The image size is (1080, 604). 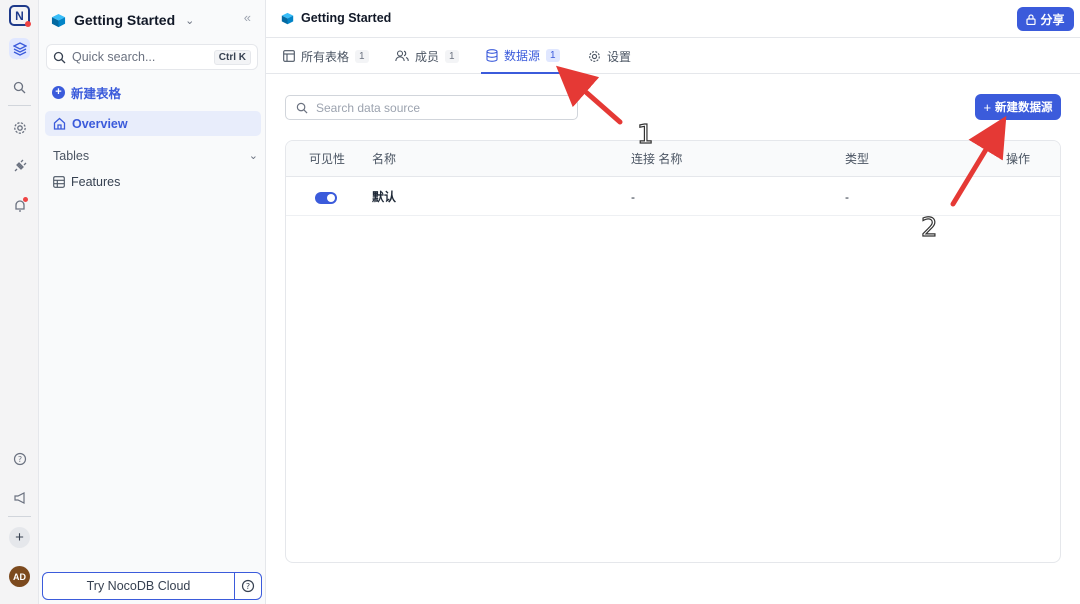 I want to click on plus-icon: +, so click(x=987, y=107).